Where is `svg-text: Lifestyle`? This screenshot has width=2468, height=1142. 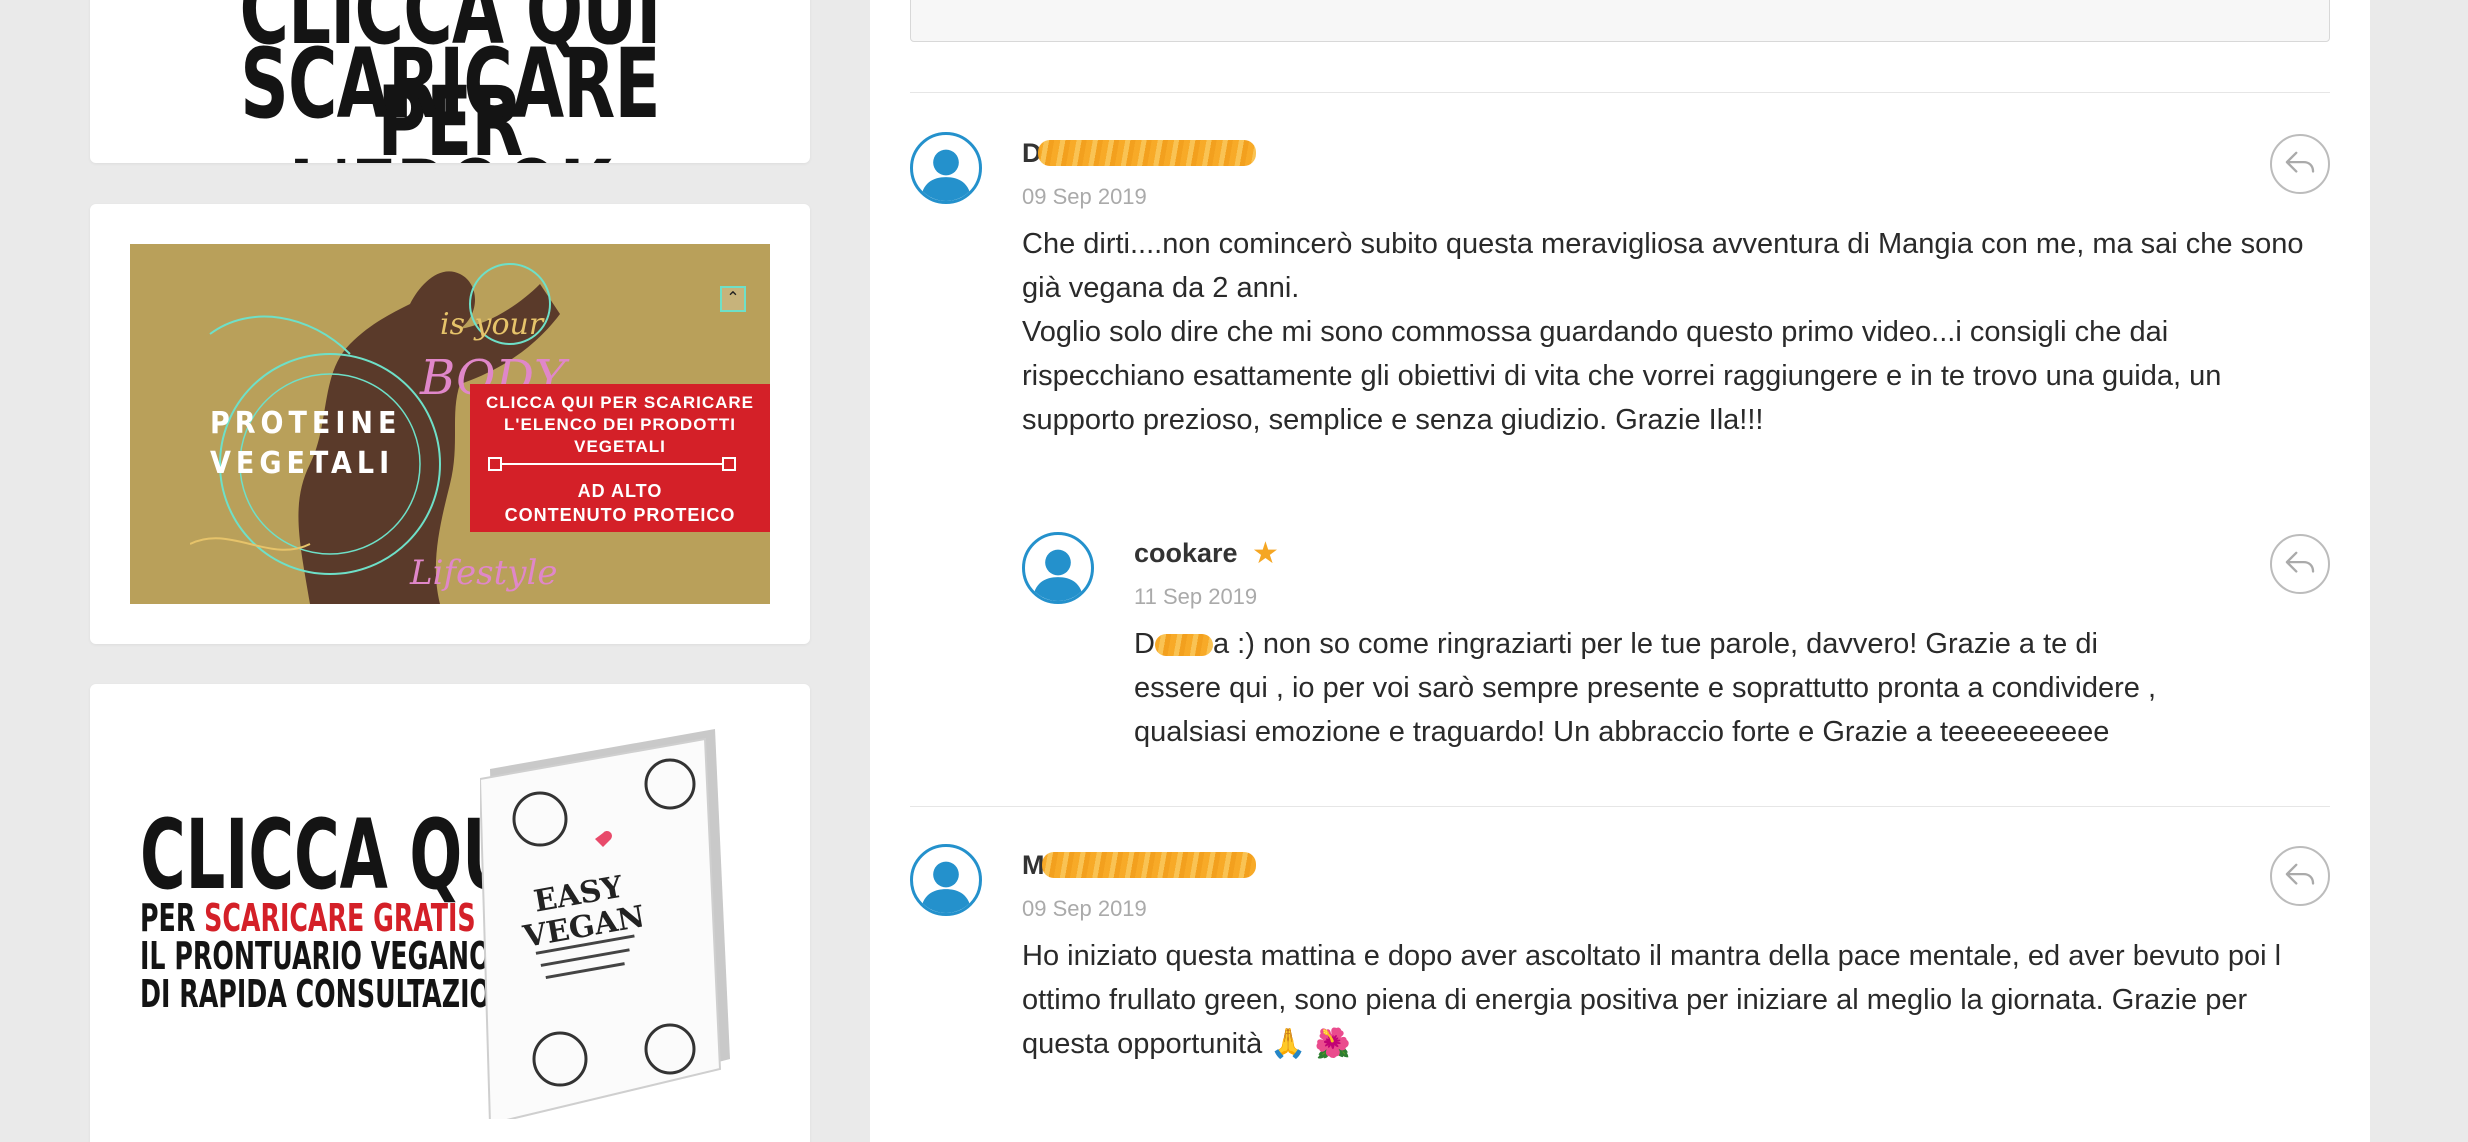 svg-text: Lifestyle is located at coordinates (483, 573).